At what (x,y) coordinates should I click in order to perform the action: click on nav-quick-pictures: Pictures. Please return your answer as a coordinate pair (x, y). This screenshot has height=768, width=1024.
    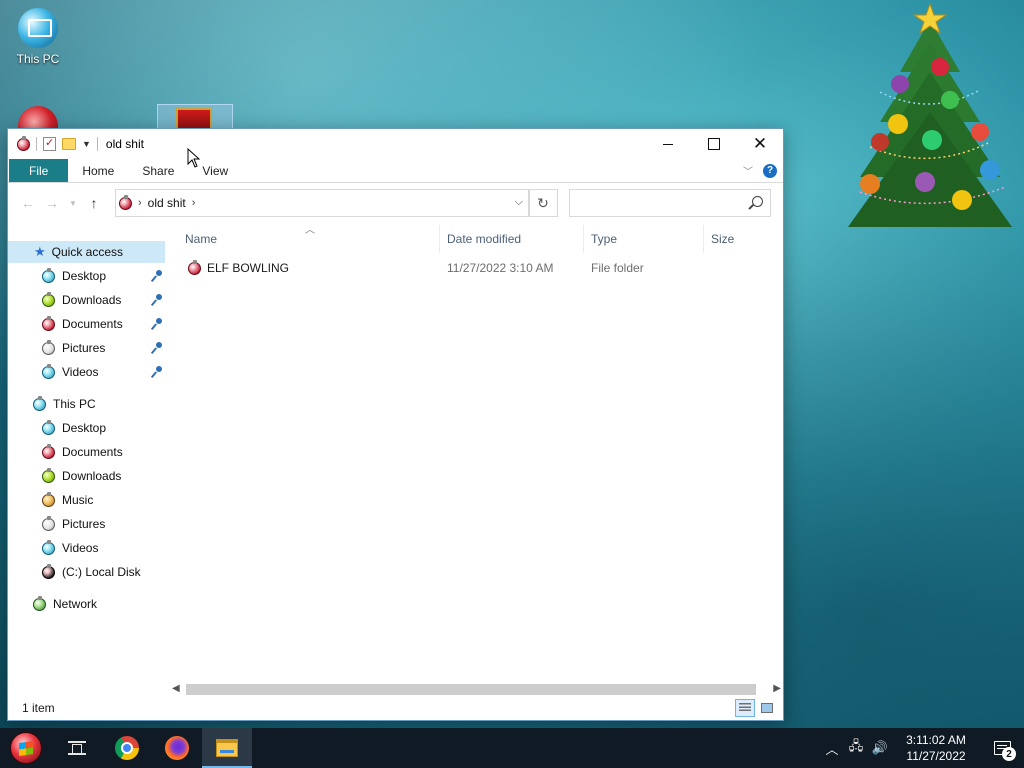
    Looking at the image, I should click on (73, 348).